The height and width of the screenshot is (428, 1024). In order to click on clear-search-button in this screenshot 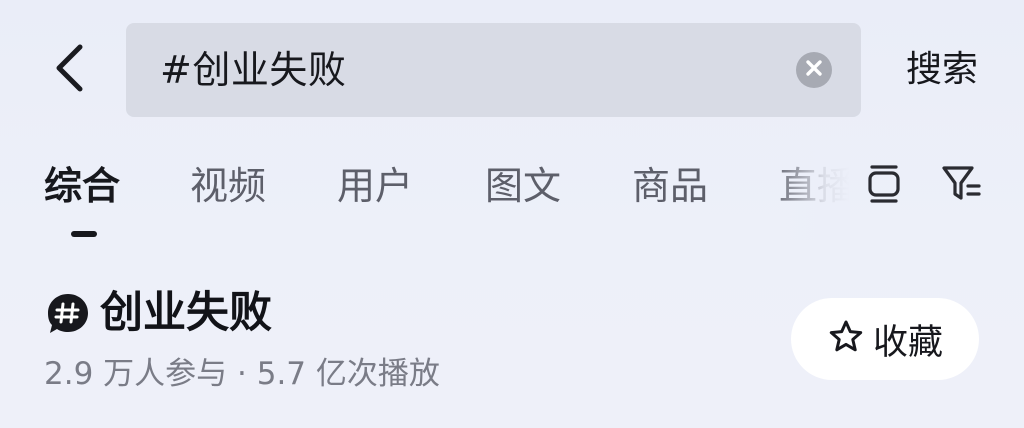, I will do `click(814, 70)`.